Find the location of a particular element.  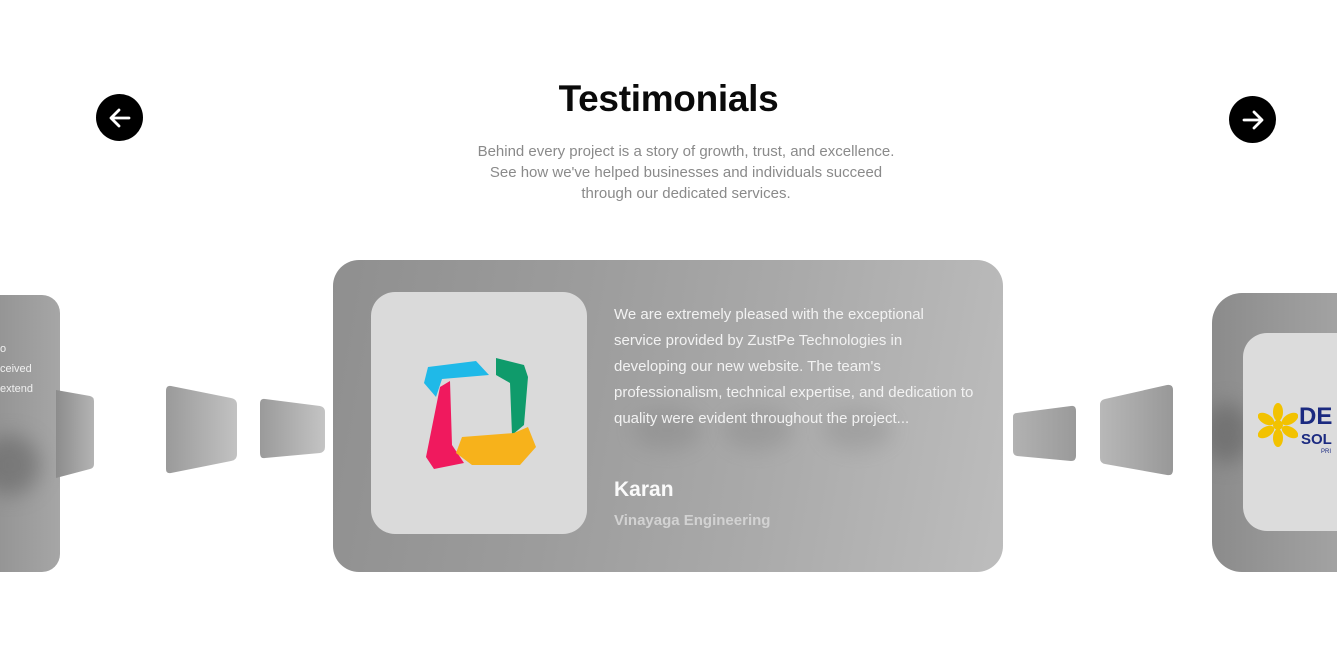

next-company-logo: DE SOL PRI is located at coordinates (1290, 432).